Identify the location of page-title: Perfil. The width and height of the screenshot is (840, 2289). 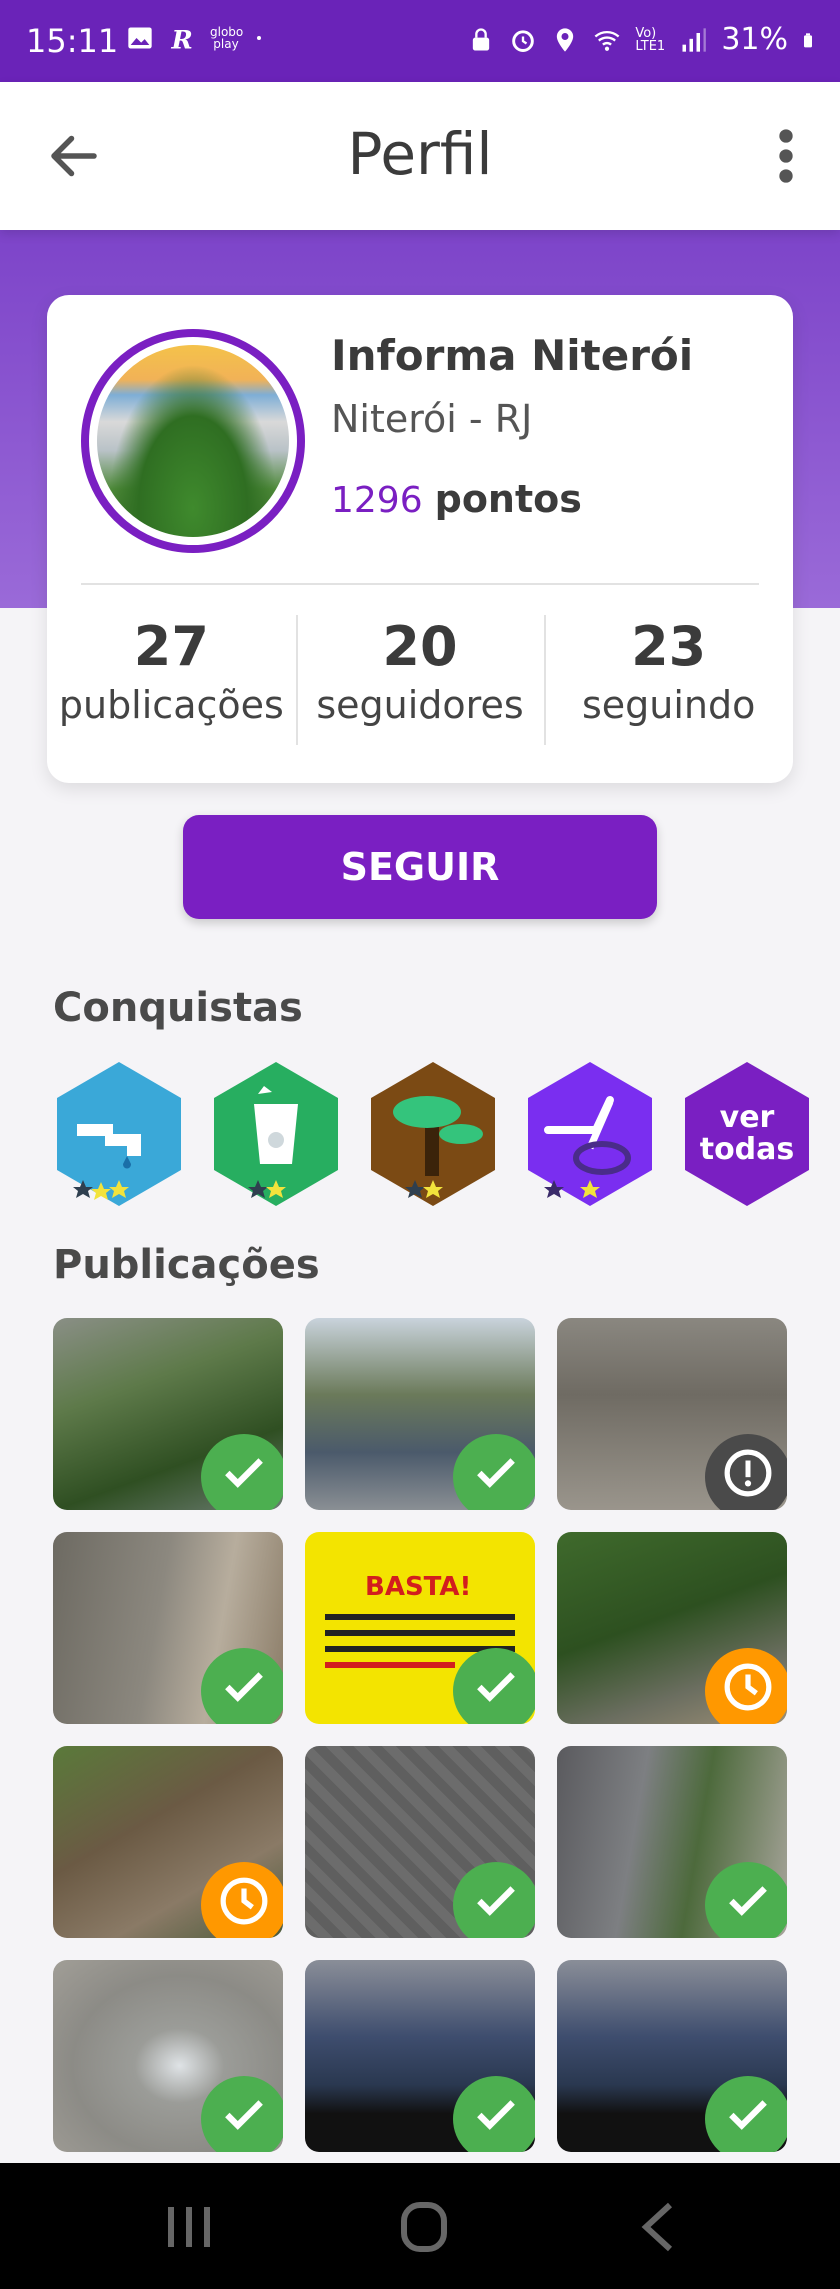
(420, 154).